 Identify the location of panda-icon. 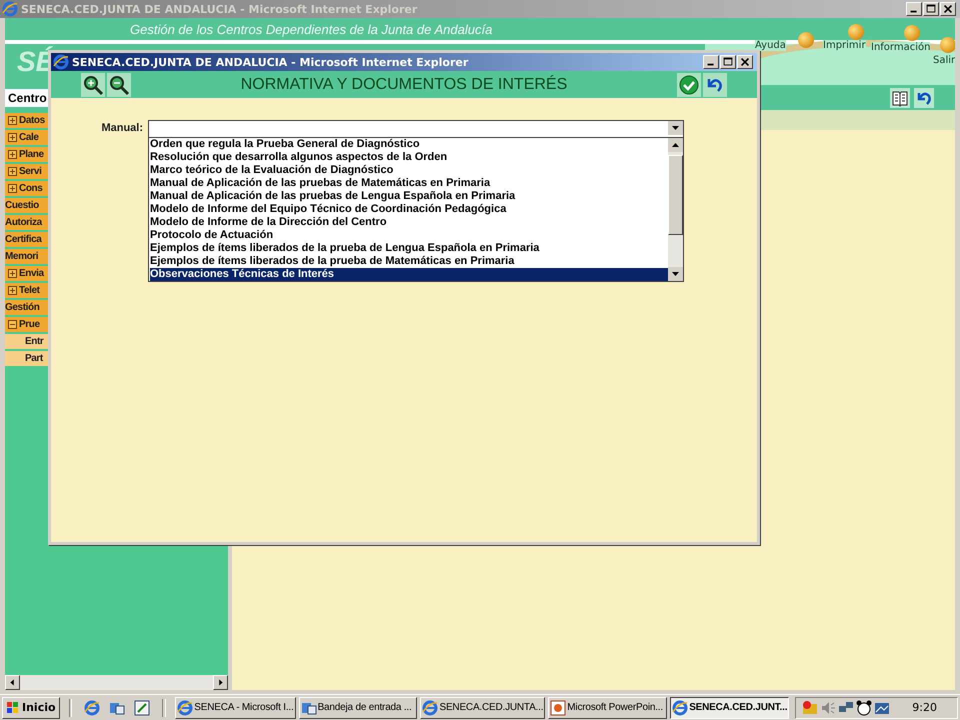
(864, 708).